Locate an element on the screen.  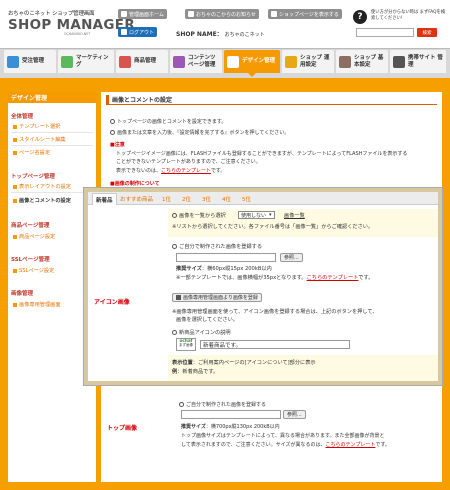
basic-settings-icon is located at coordinates (345, 61).